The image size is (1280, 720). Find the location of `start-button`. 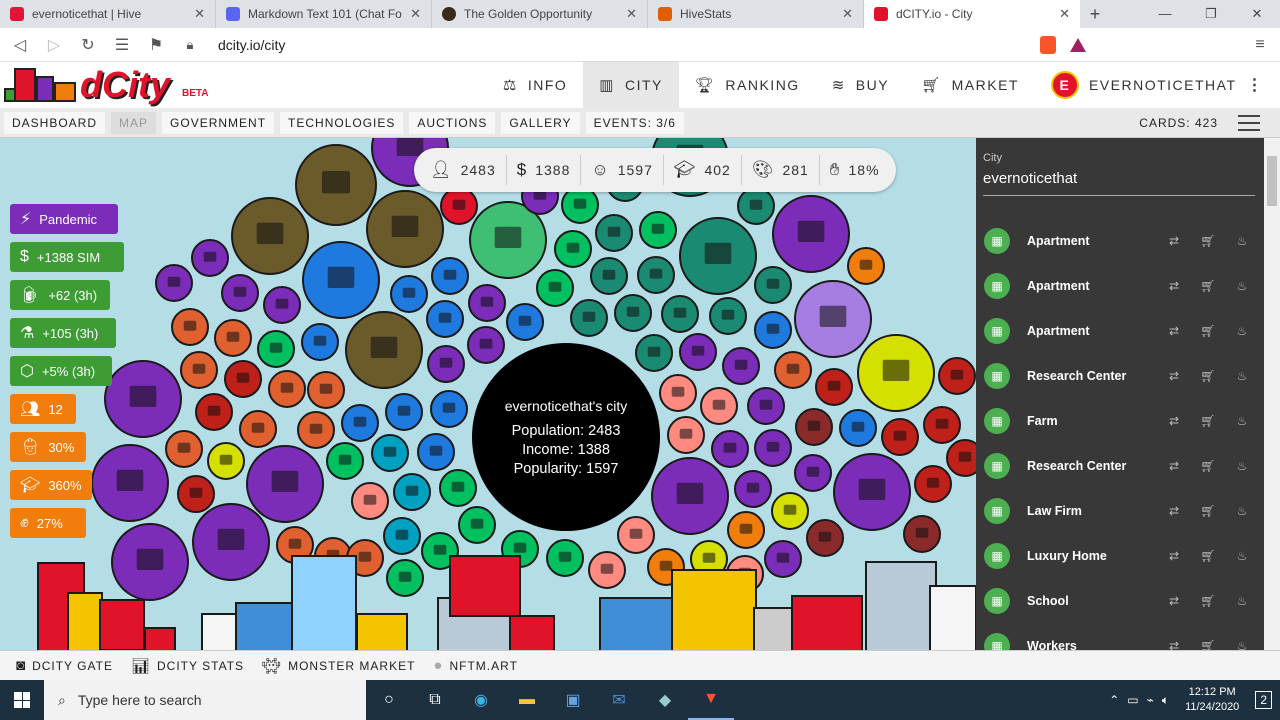

start-button is located at coordinates (22, 700).